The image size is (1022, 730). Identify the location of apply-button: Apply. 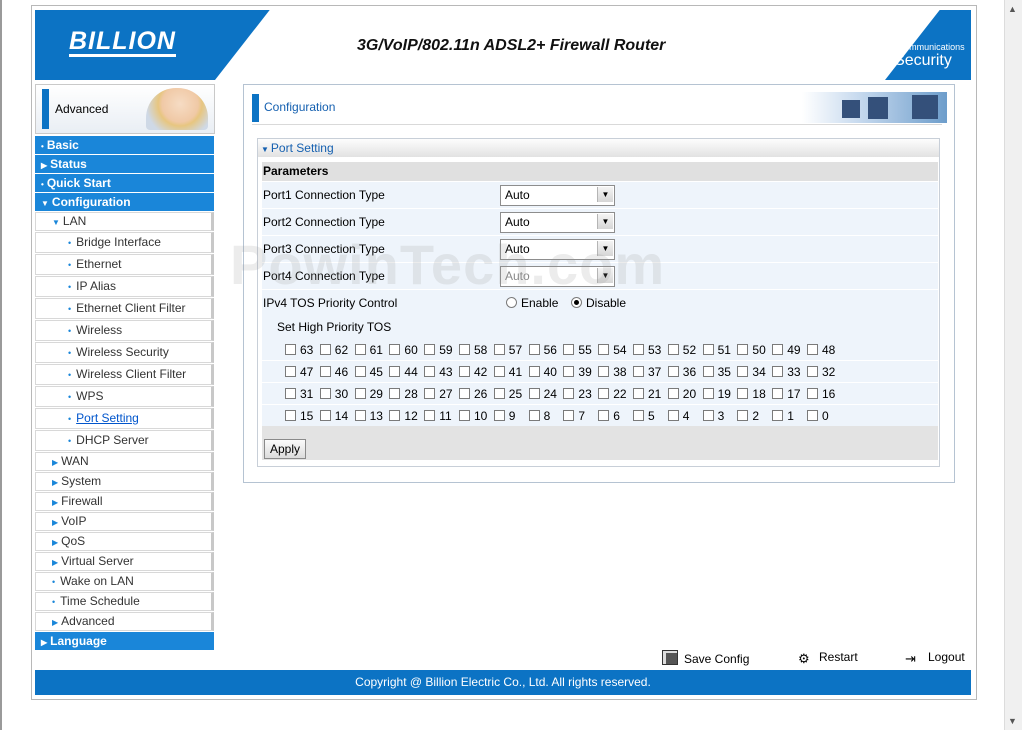
(285, 449).